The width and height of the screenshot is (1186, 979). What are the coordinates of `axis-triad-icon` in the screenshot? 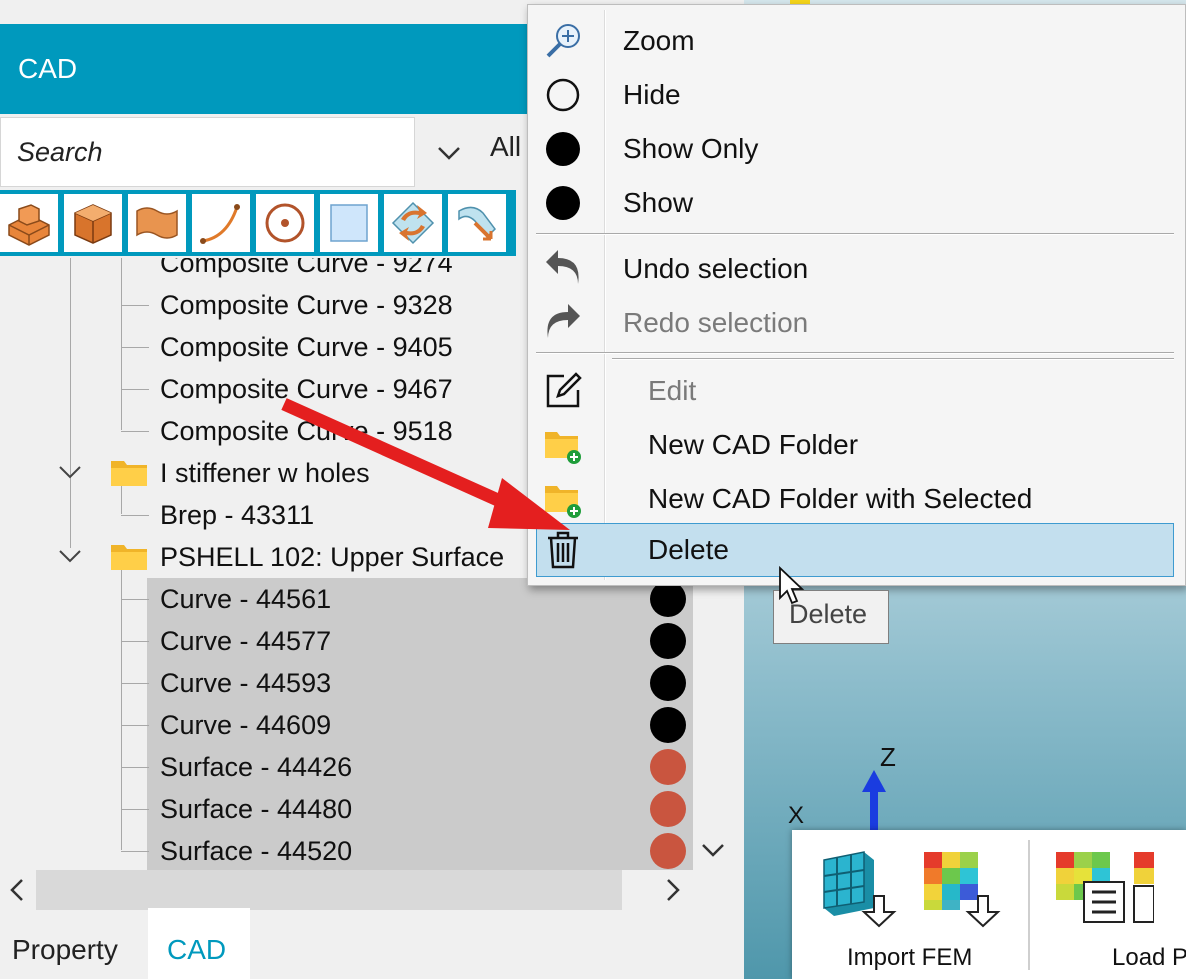 It's located at (874, 800).